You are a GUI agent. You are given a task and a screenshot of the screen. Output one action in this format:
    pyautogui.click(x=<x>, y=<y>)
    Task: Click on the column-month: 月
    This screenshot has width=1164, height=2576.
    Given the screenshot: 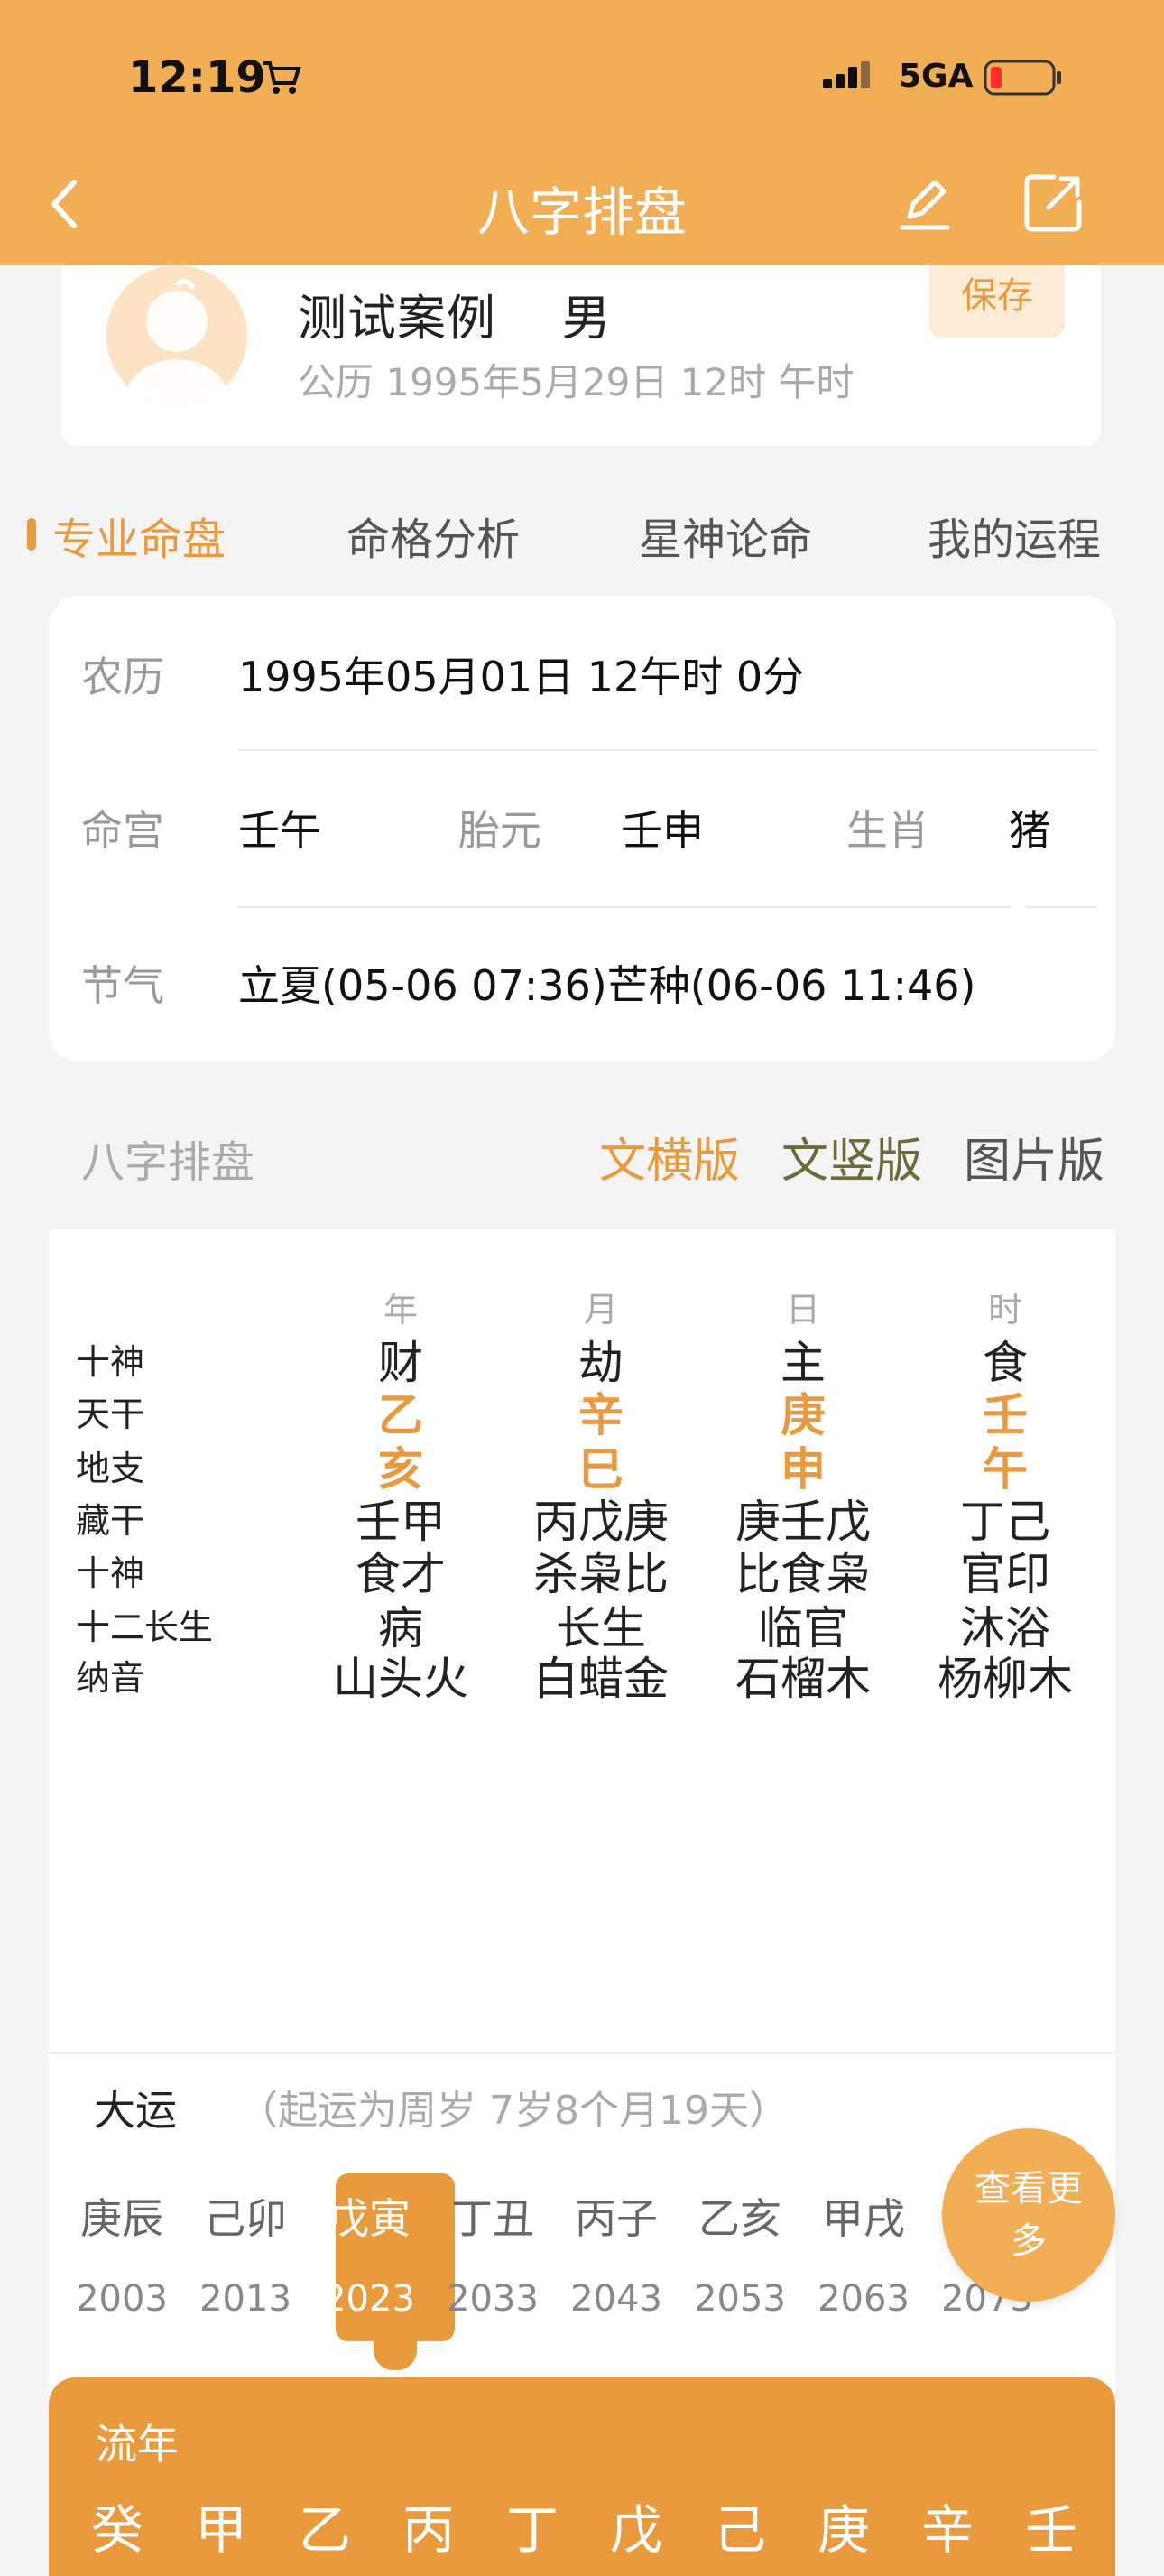 What is the action you would take?
    pyautogui.click(x=600, y=1310)
    